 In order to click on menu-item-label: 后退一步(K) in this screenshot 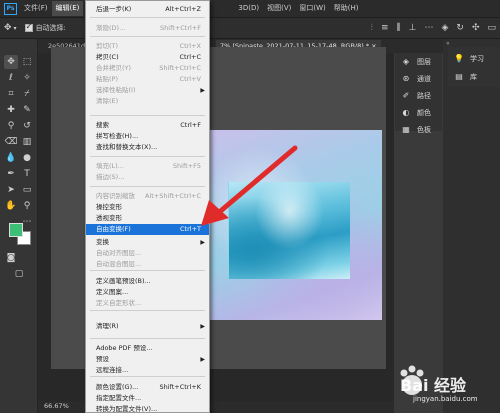, I will do `click(114, 9)`.